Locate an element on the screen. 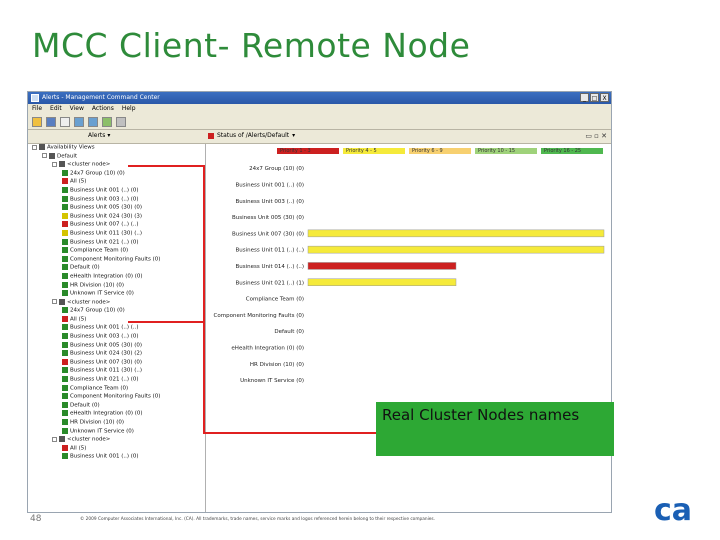 This screenshot has width=720, height=540. callout-box: Real Cluster Nodes names is located at coordinates (495, 429).